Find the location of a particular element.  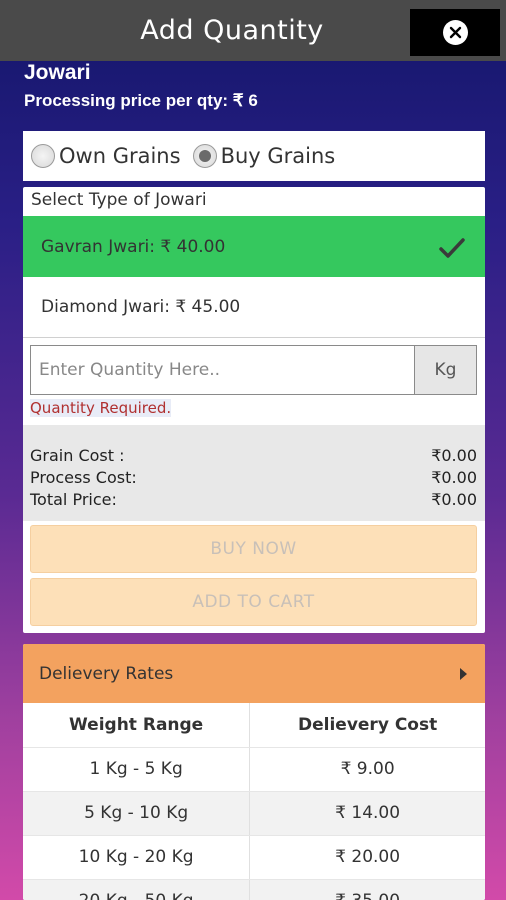

table-row: 1 Kg - 5 Kg ₹ 9.00 is located at coordinates (254, 769).